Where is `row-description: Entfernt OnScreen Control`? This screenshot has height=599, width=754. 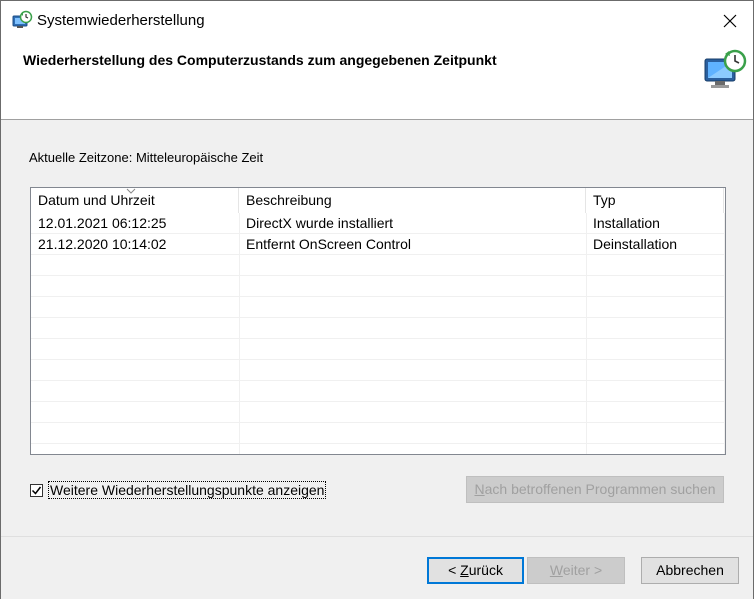
row-description: Entfernt OnScreen Control is located at coordinates (328, 244).